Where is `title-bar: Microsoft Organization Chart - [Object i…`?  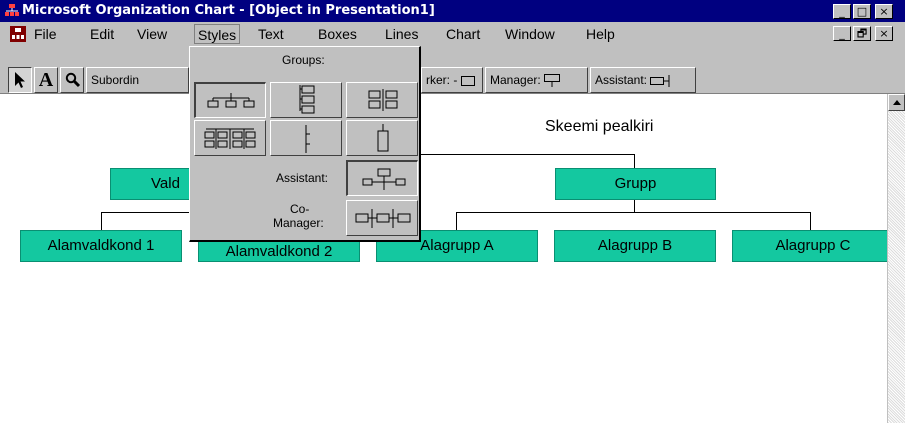
title-bar: Microsoft Organization Chart - [Object i… is located at coordinates (452, 11).